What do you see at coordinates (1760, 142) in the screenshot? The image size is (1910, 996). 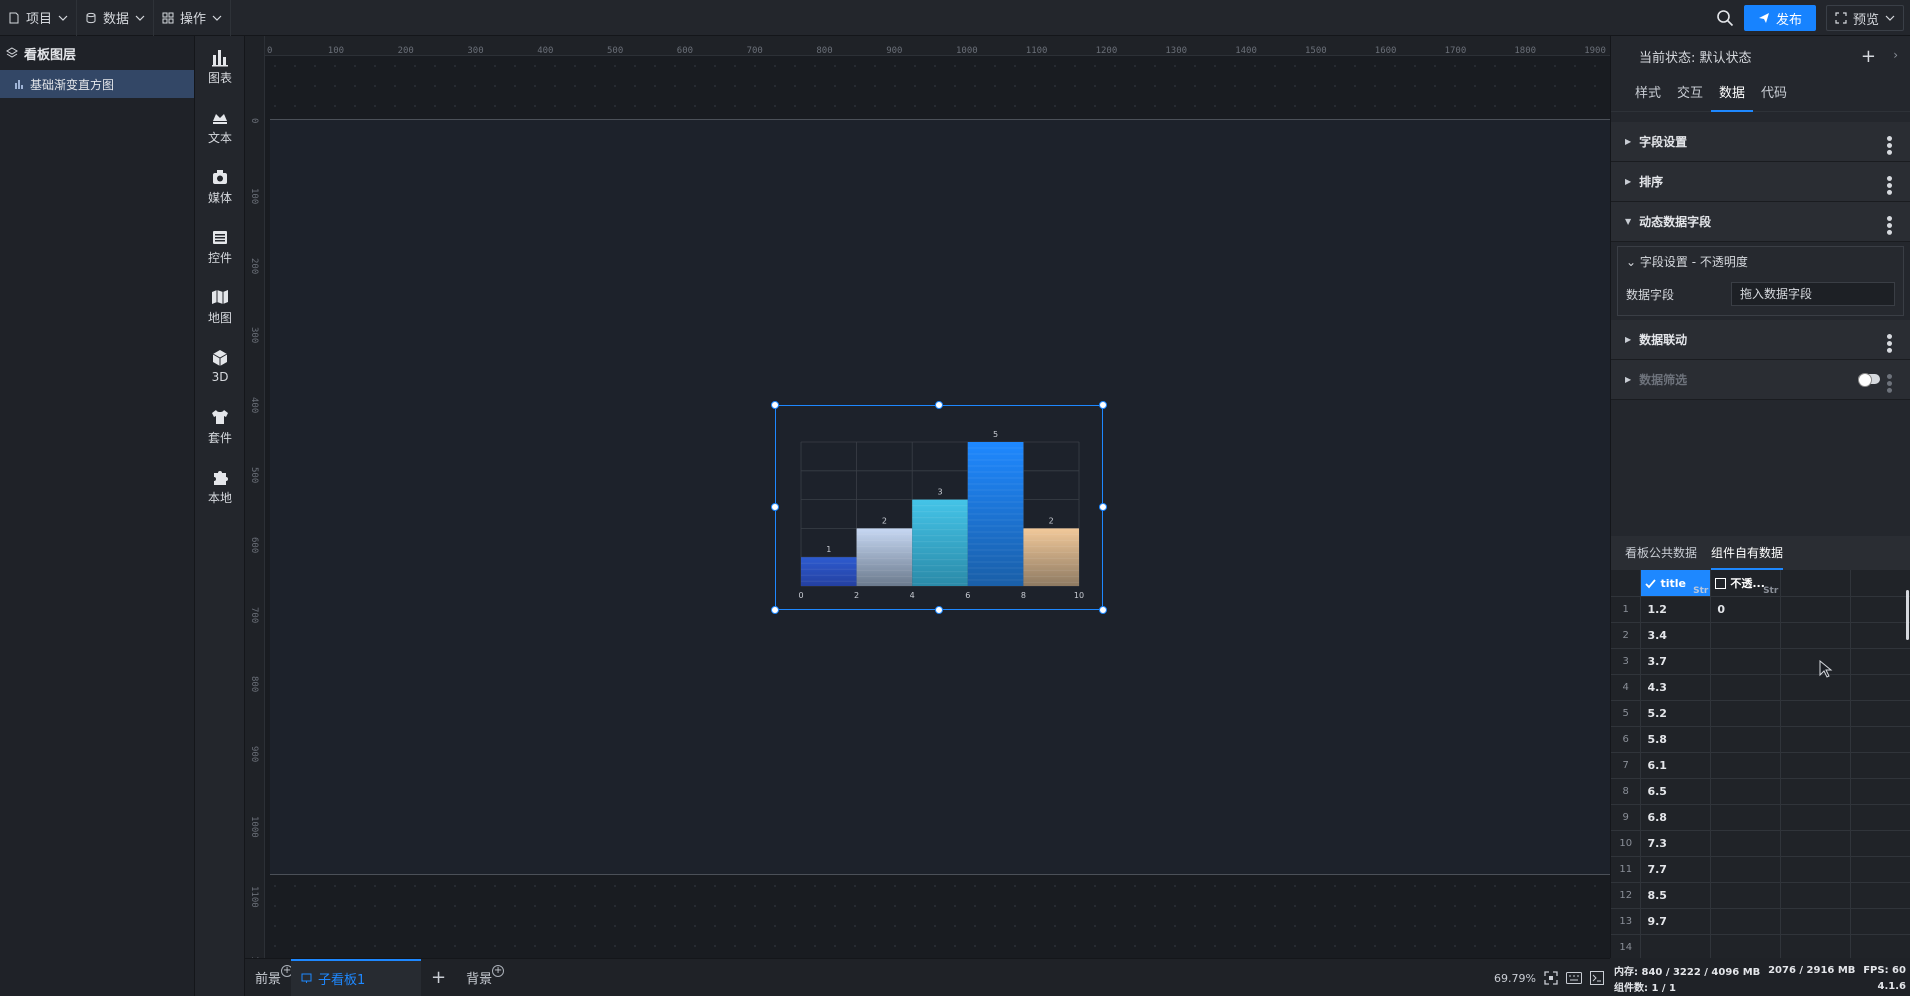 I see `section-field-settings: ▶ 字段设置 •••` at bounding box center [1760, 142].